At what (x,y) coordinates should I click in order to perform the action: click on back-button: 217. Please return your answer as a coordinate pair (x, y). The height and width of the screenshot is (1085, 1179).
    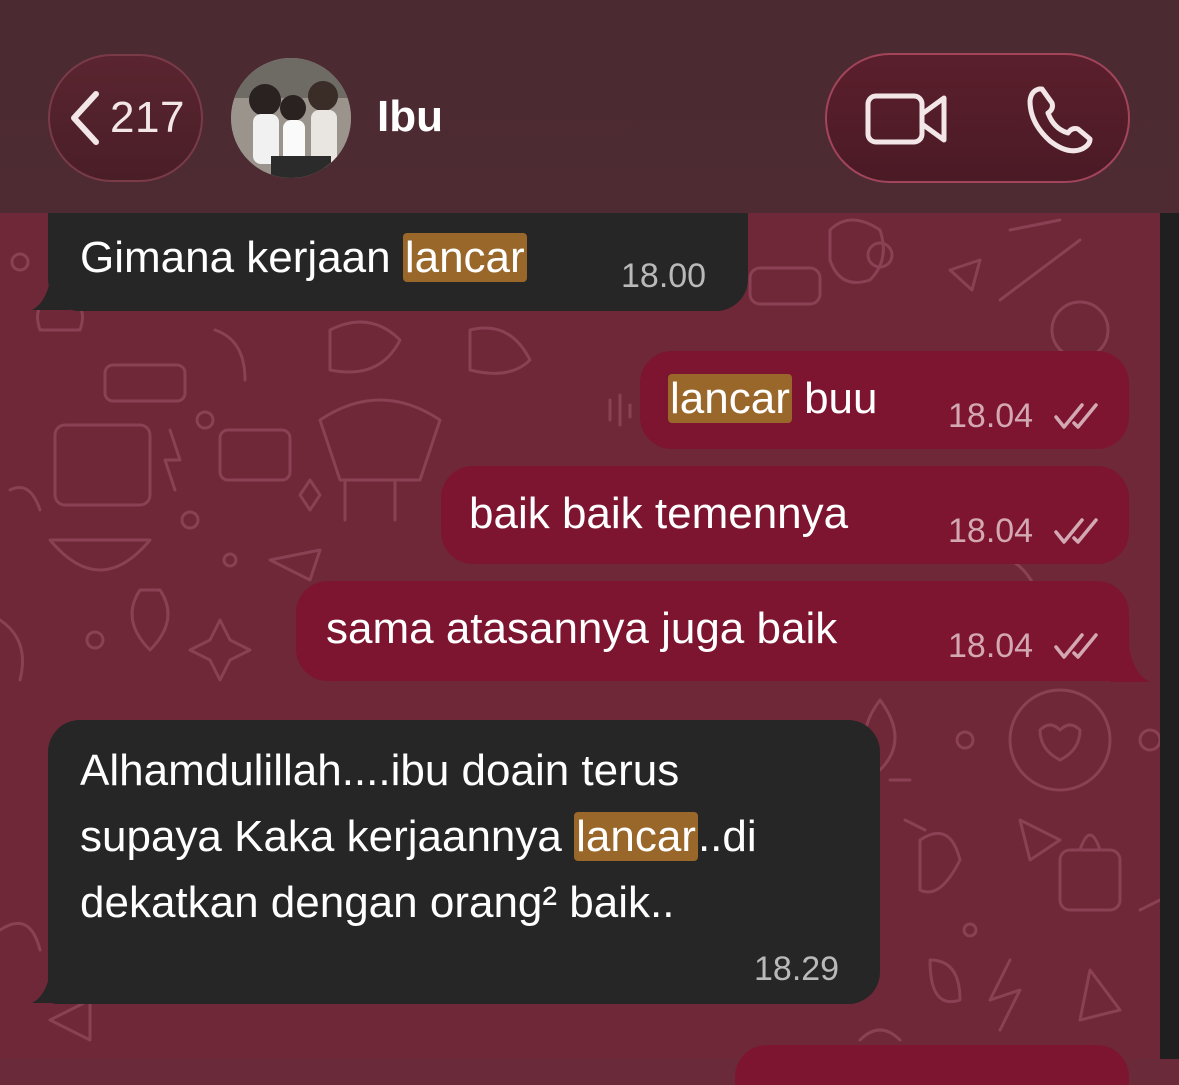
    Looking at the image, I should click on (125, 118).